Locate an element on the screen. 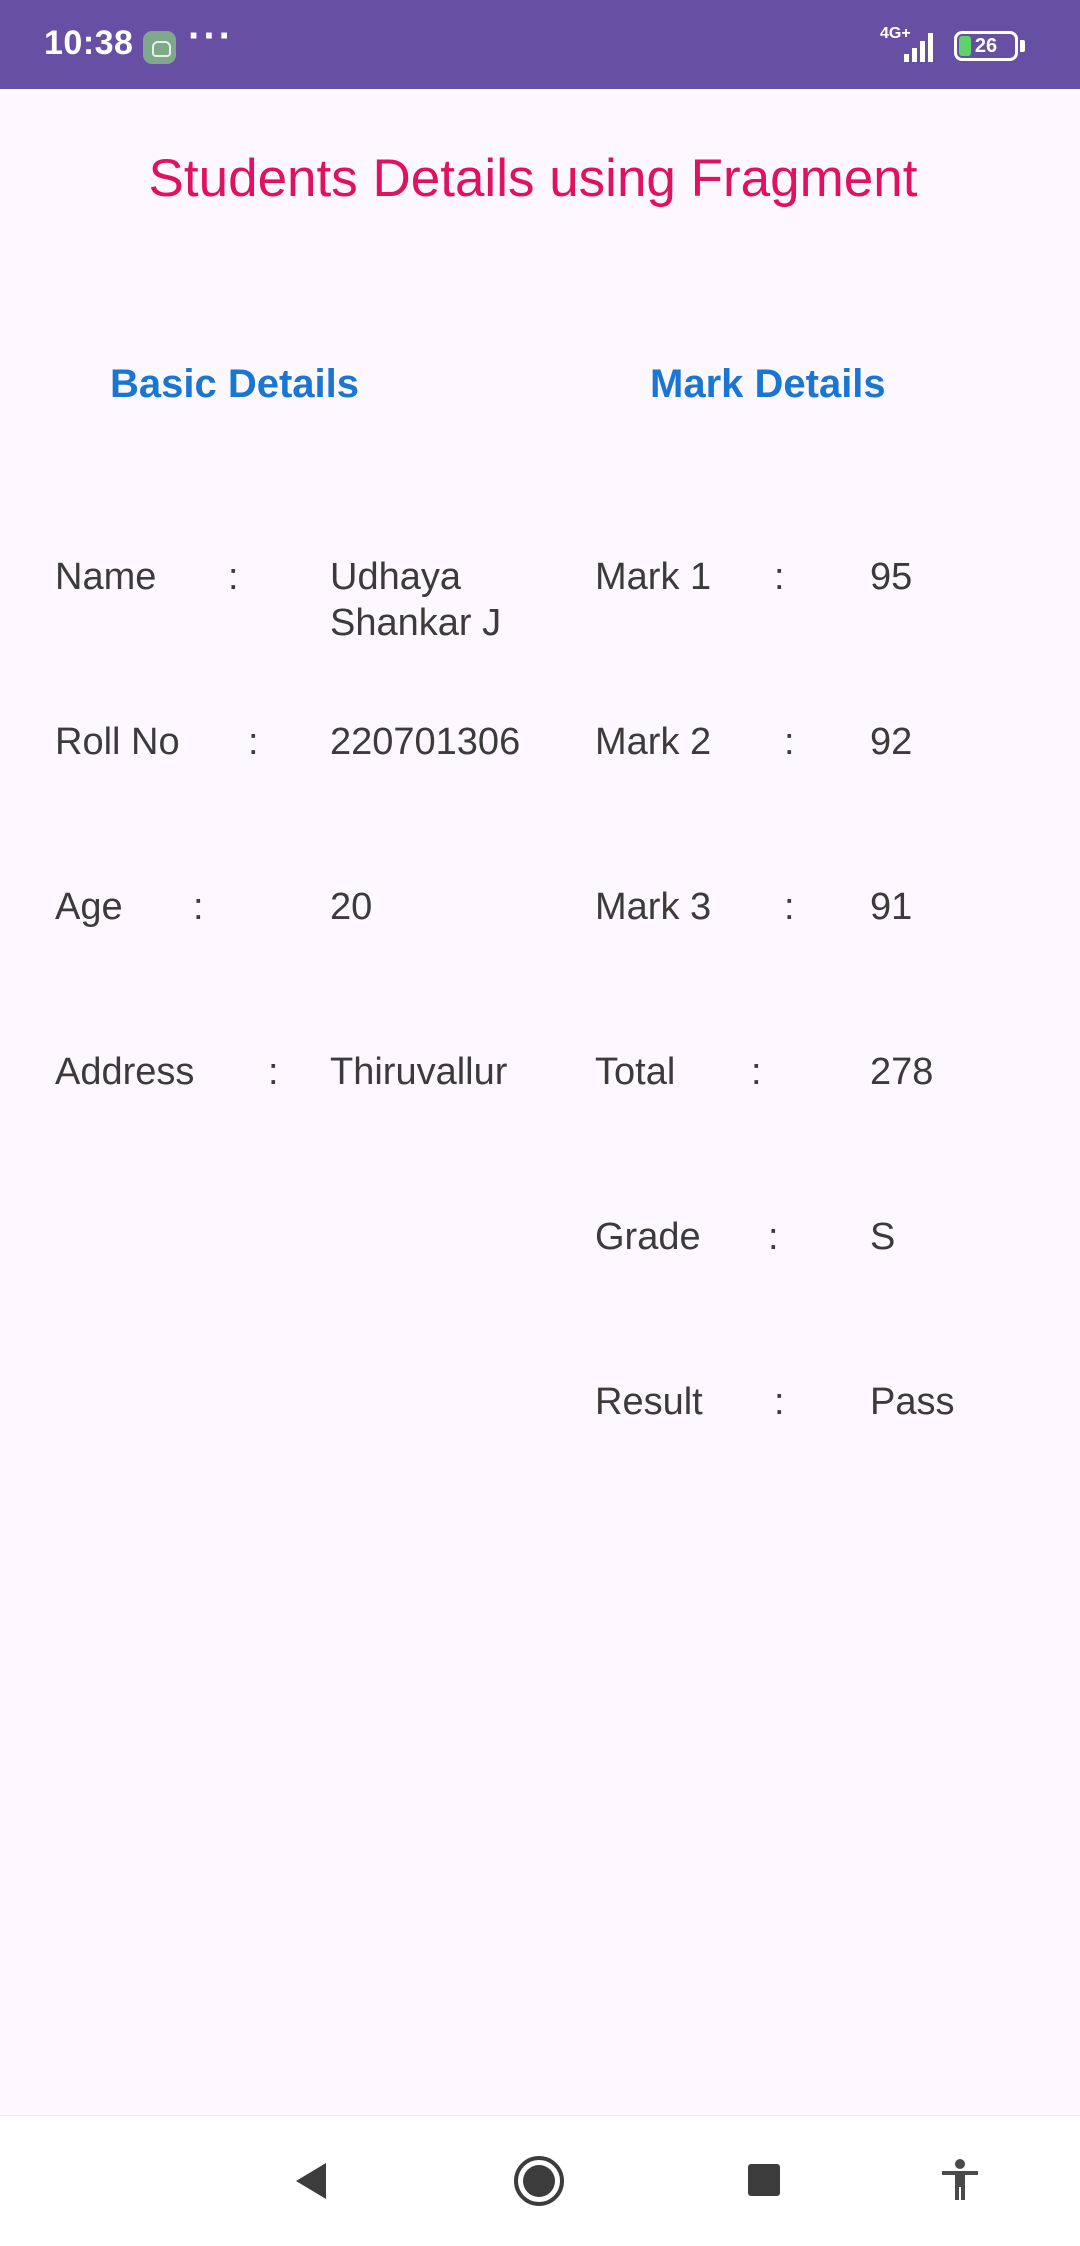 This screenshot has height=2246, width=1080. navigation-bar is located at coordinates (540, 2180).